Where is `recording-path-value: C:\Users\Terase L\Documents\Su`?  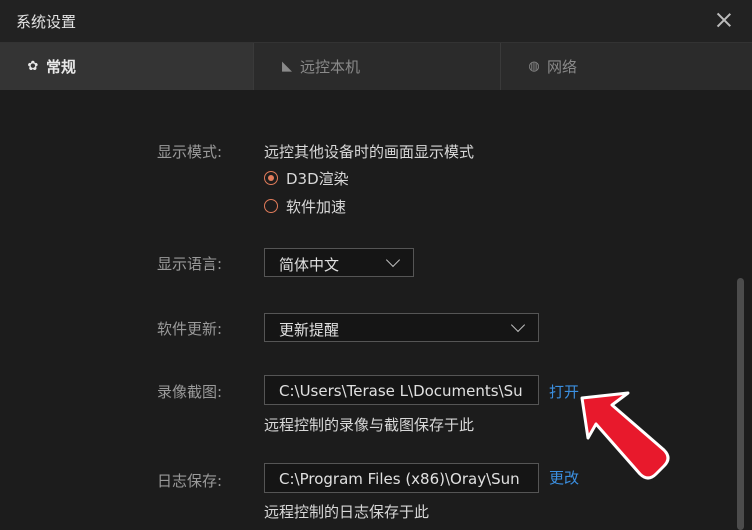
recording-path-value: C:\Users\Terase L\Documents\Su is located at coordinates (401, 391).